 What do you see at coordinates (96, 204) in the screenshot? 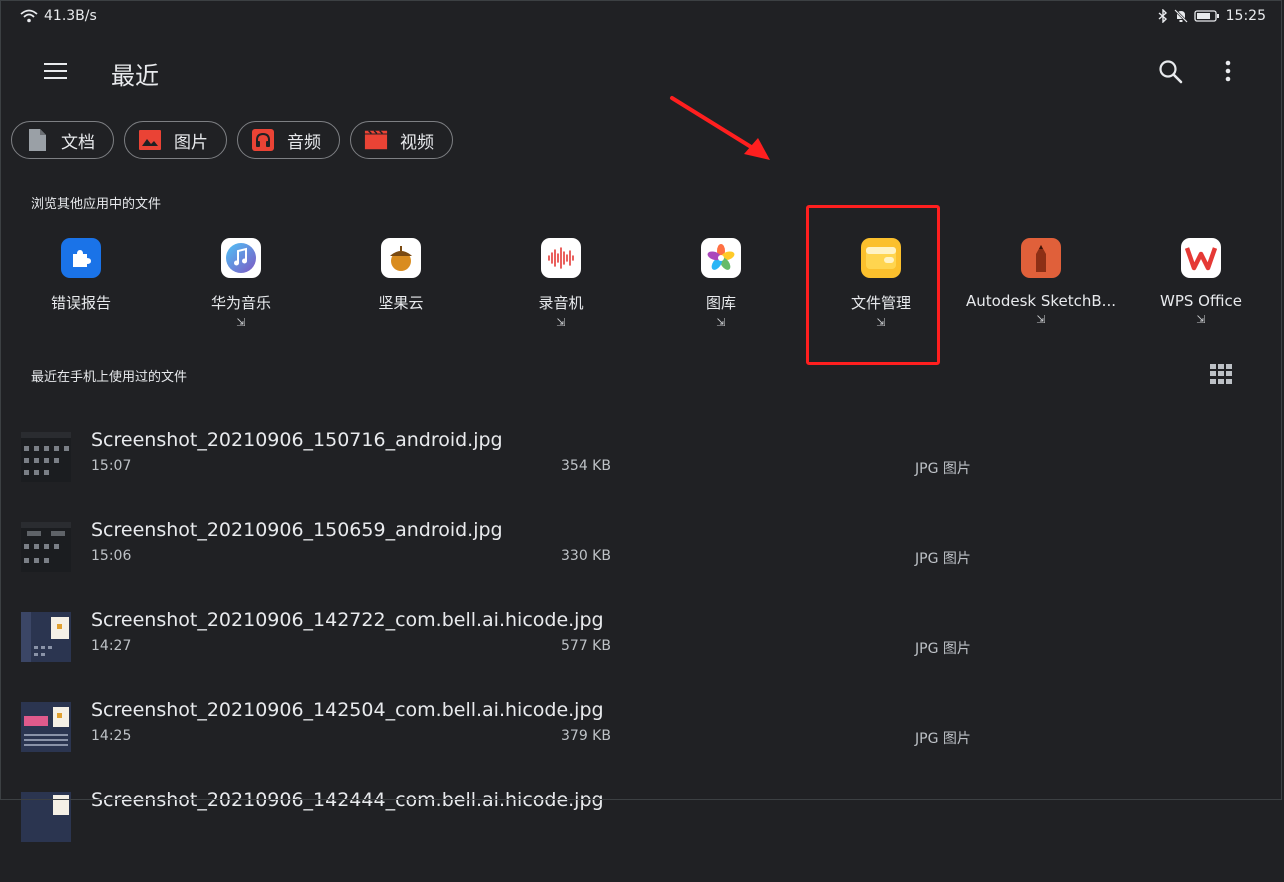
I see `browse-section-title: 浏览其他应用中的文件` at bounding box center [96, 204].